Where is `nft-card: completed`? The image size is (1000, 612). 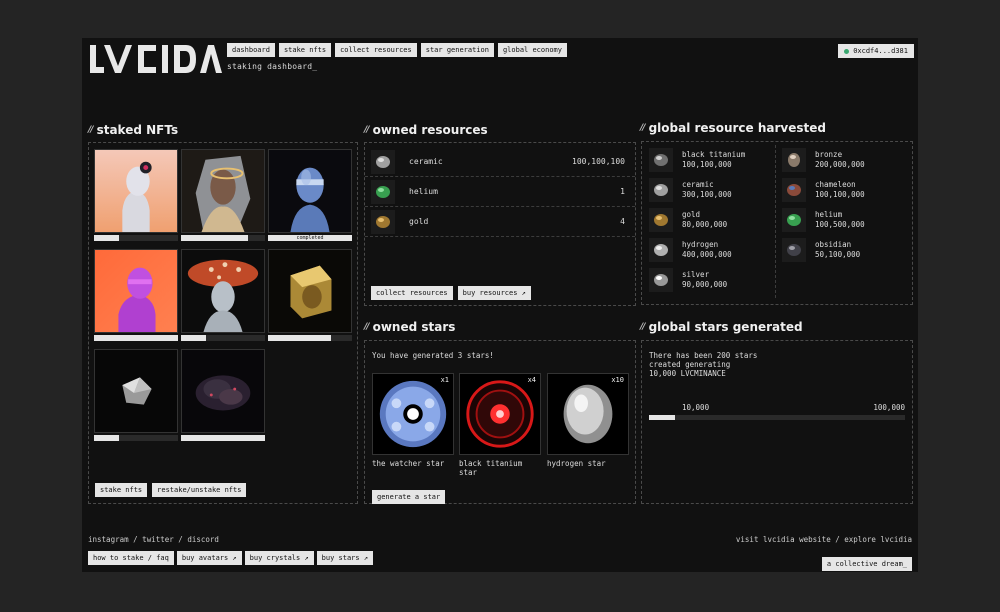 nft-card: completed is located at coordinates (310, 195).